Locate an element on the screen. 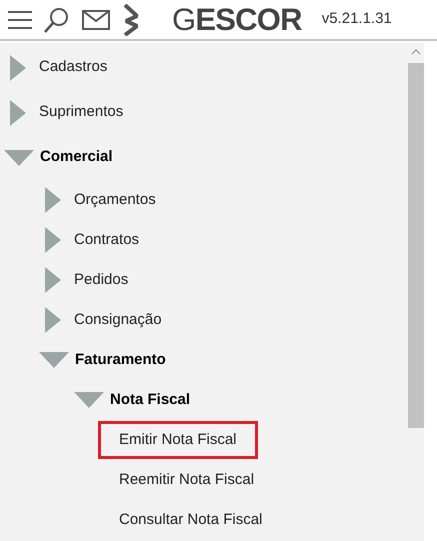 This screenshot has width=437, height=541. search-icon is located at coordinates (57, 19).